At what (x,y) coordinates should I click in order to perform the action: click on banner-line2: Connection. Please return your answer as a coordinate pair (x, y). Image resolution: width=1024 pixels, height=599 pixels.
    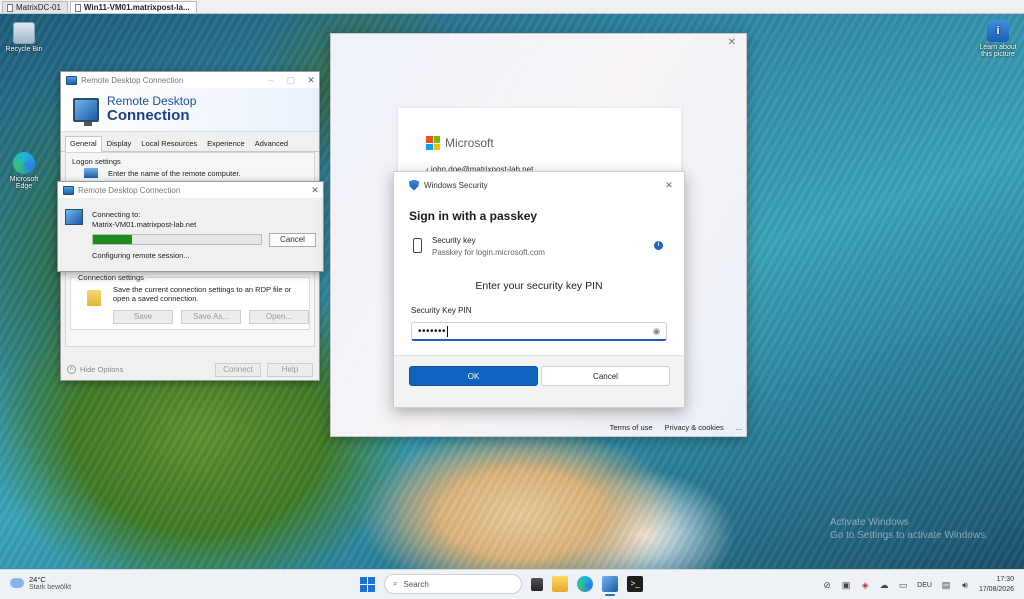
    Looking at the image, I should click on (148, 115).